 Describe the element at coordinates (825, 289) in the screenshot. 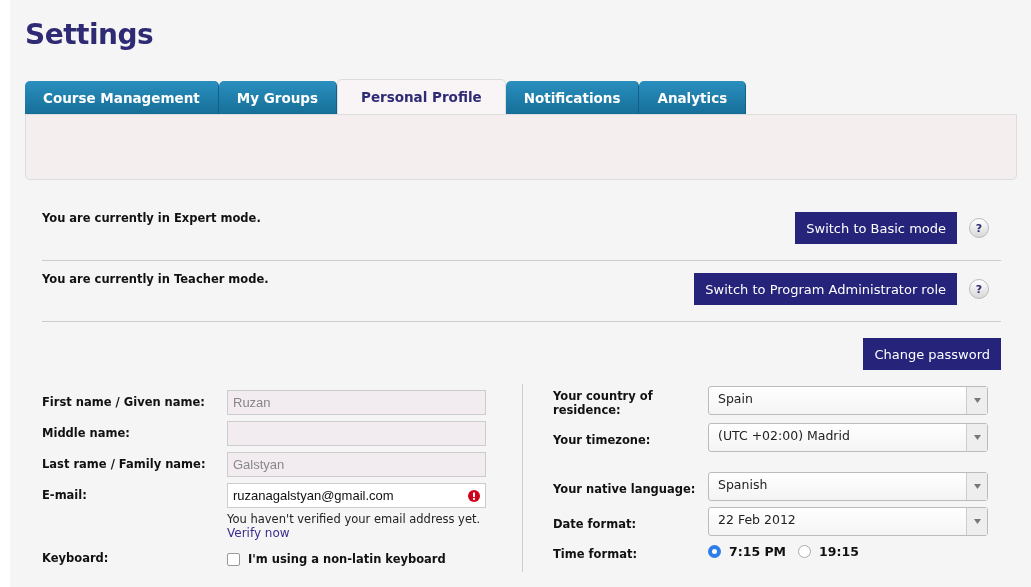

I see `switch-mode-button: Switch to Program Administrator role` at that location.